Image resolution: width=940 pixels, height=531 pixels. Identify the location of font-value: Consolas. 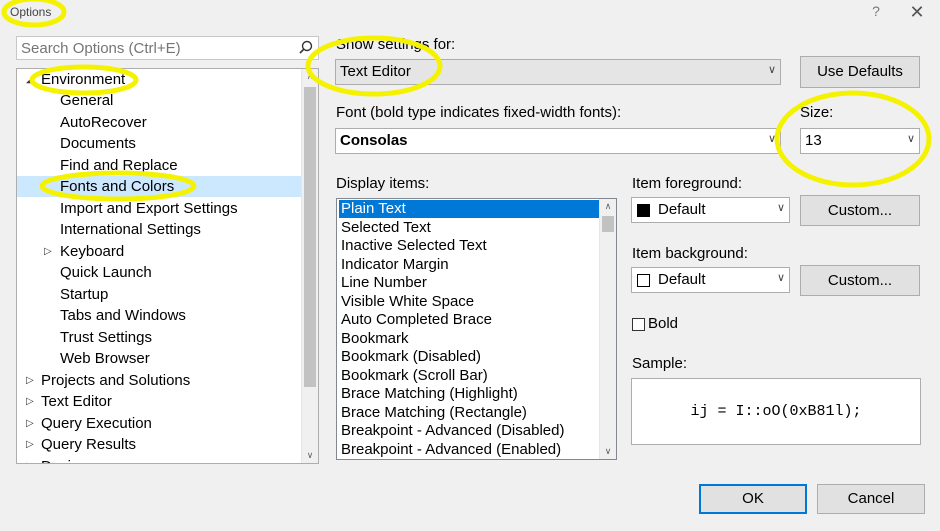
(374, 140).